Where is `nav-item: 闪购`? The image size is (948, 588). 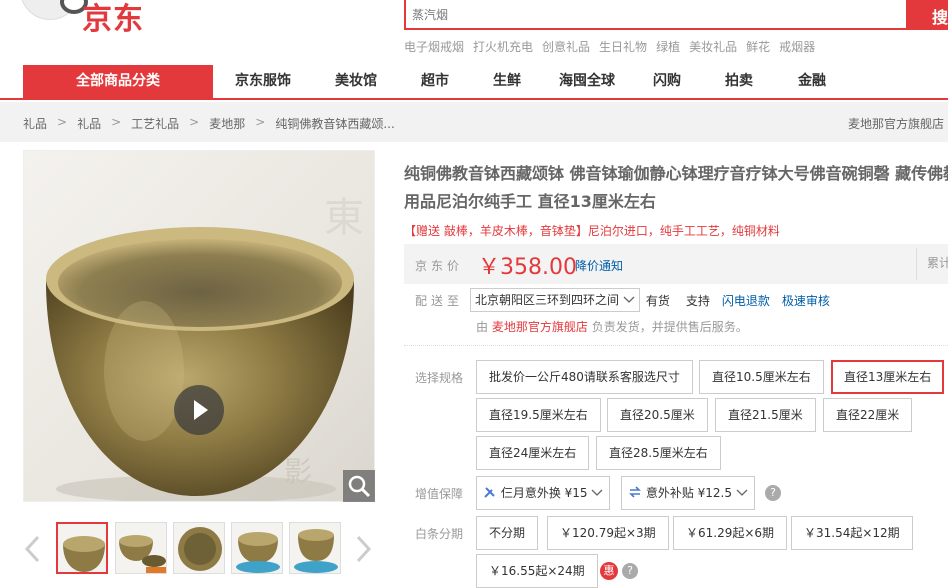
nav-item: 闪购 is located at coordinates (667, 81).